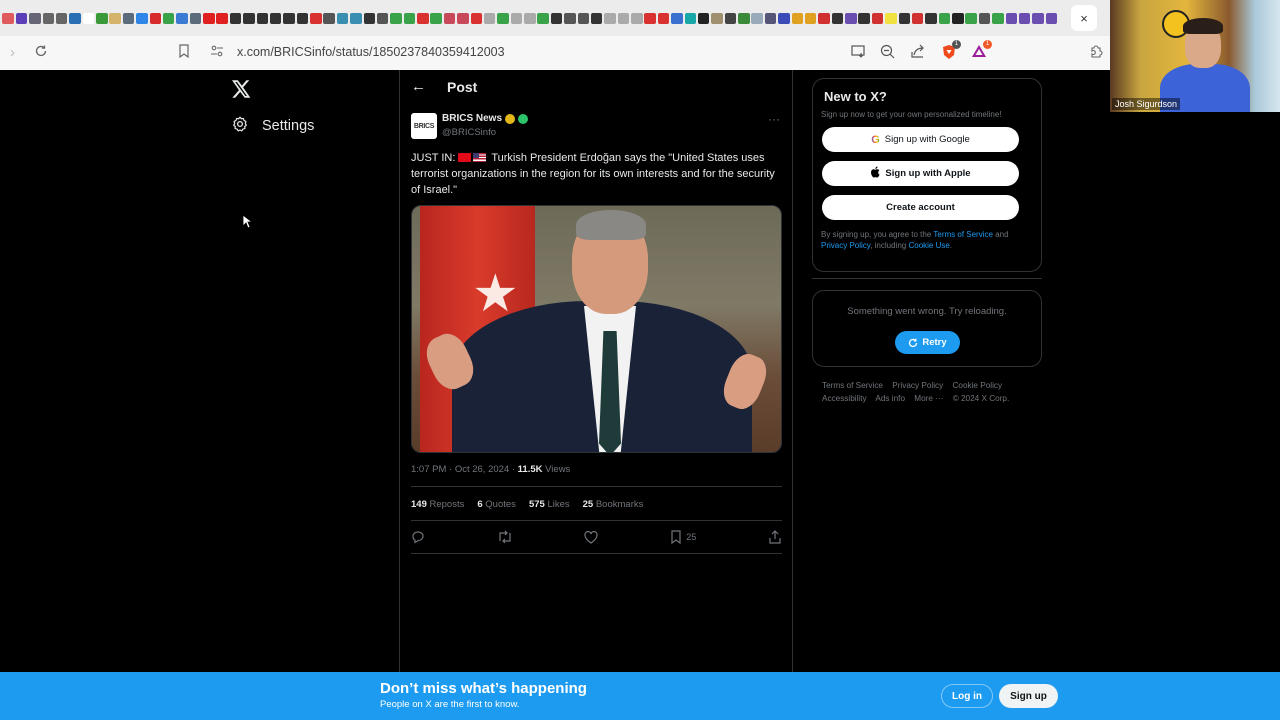  I want to click on terms-link: Terms of Service, so click(963, 234).